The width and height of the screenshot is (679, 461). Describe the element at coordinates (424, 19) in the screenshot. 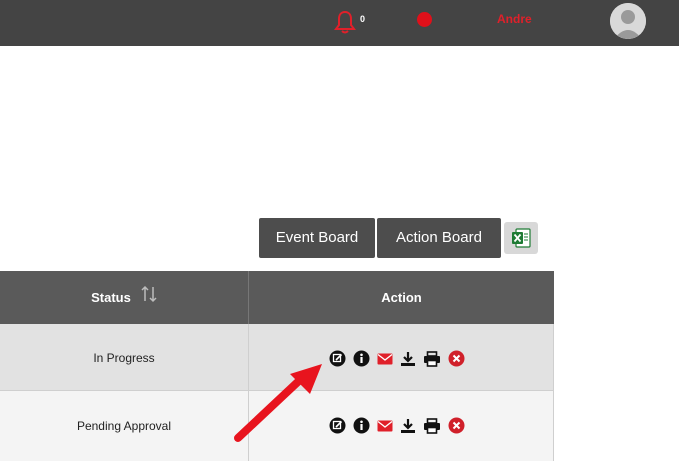

I see `status-dot` at that location.